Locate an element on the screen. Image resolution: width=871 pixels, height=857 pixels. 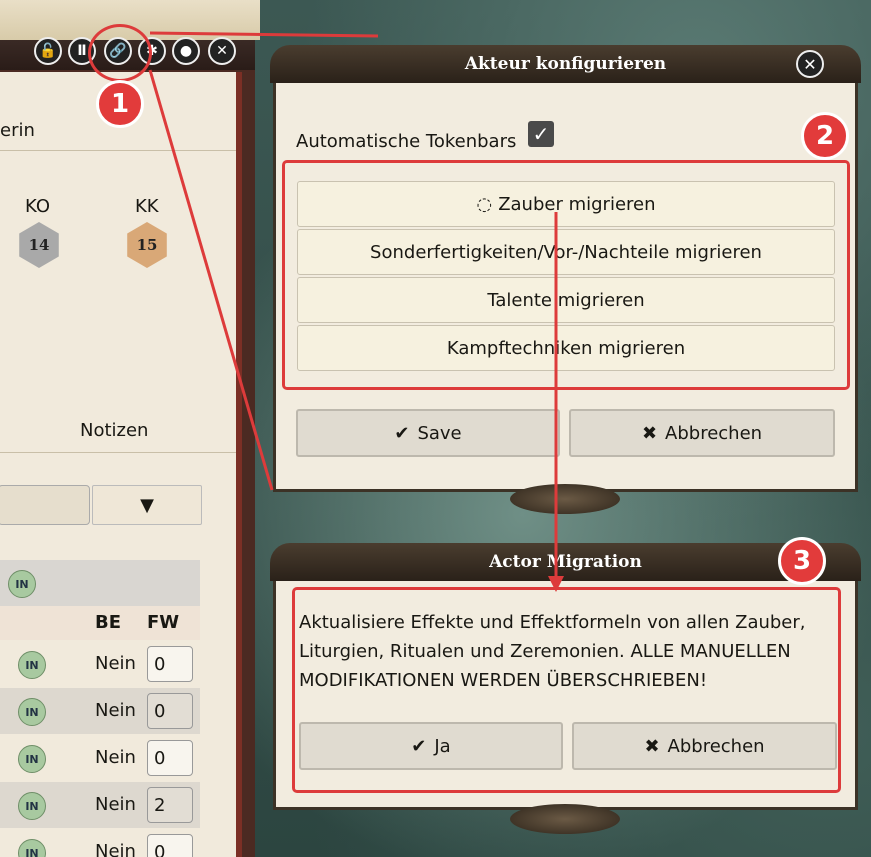
callout-badge-3: 3 is located at coordinates (802, 561).